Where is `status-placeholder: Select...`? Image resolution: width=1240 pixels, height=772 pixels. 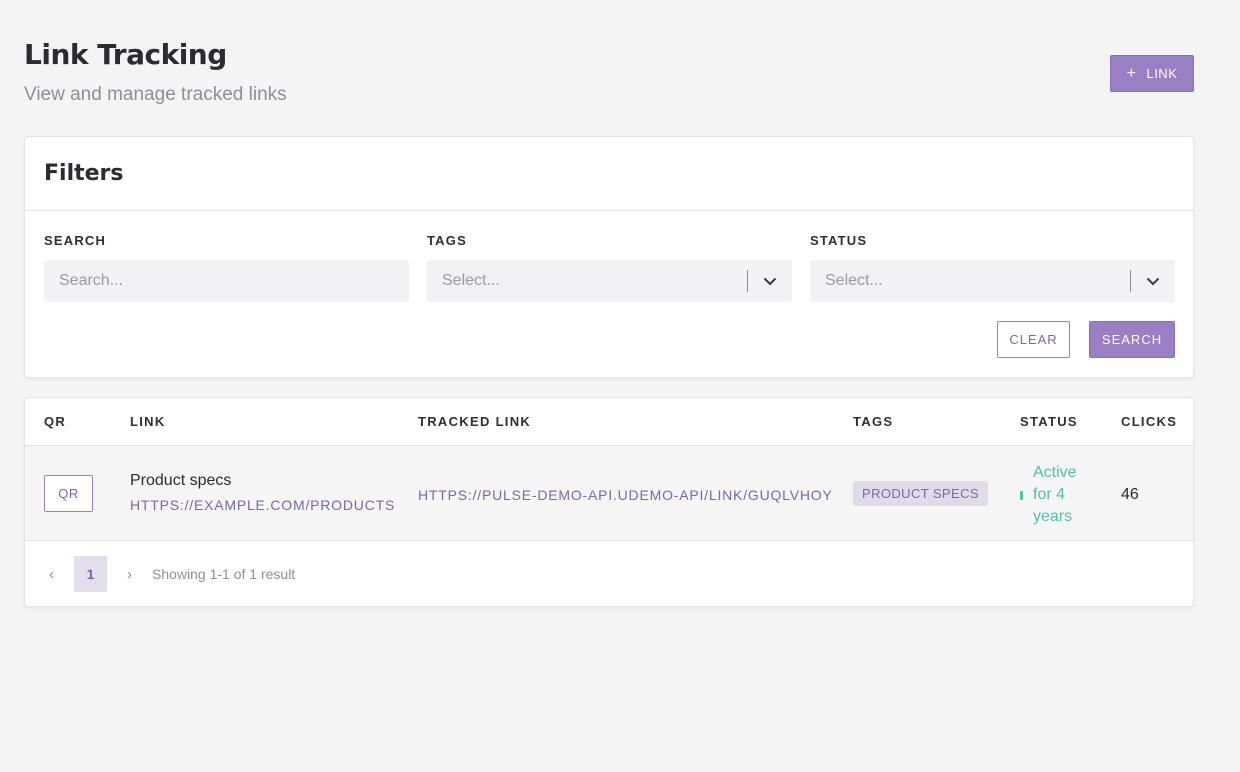
status-placeholder: Select... is located at coordinates (854, 280).